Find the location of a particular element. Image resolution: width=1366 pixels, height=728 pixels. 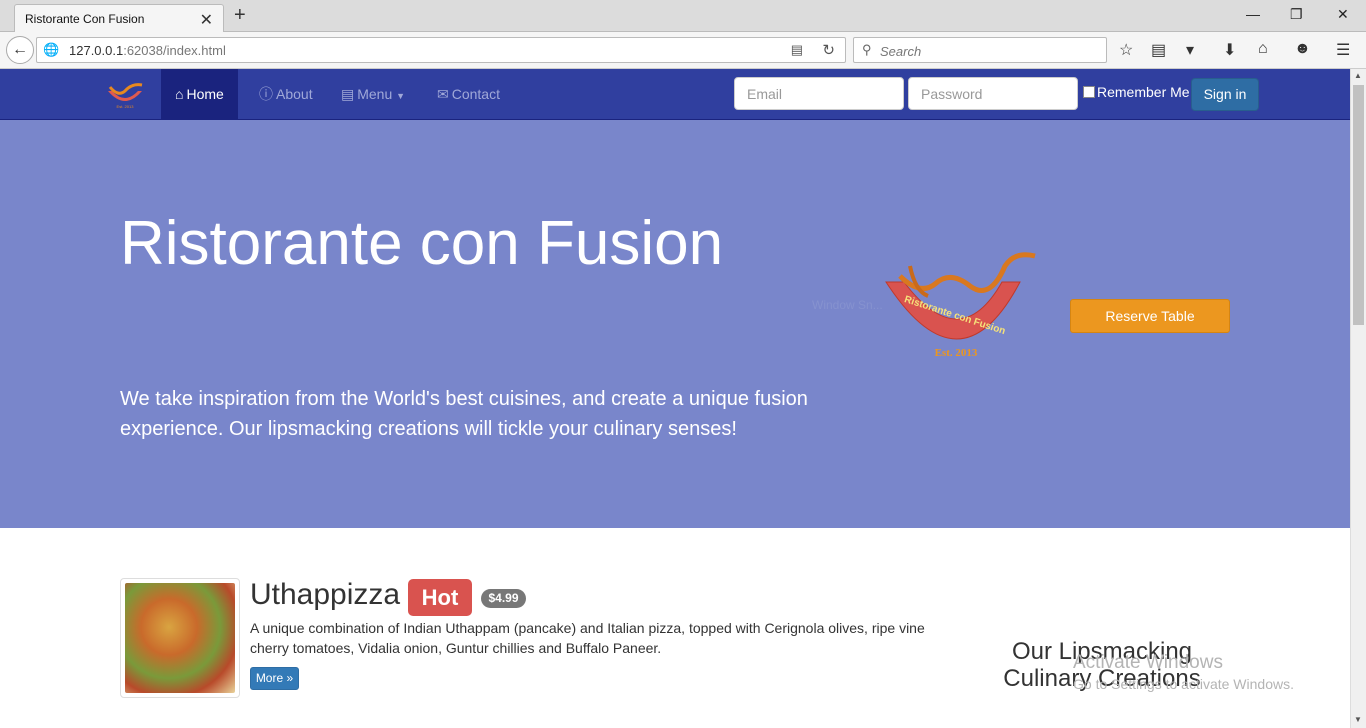

hamburger-menu-icon: ☰ is located at coordinates (1343, 50).